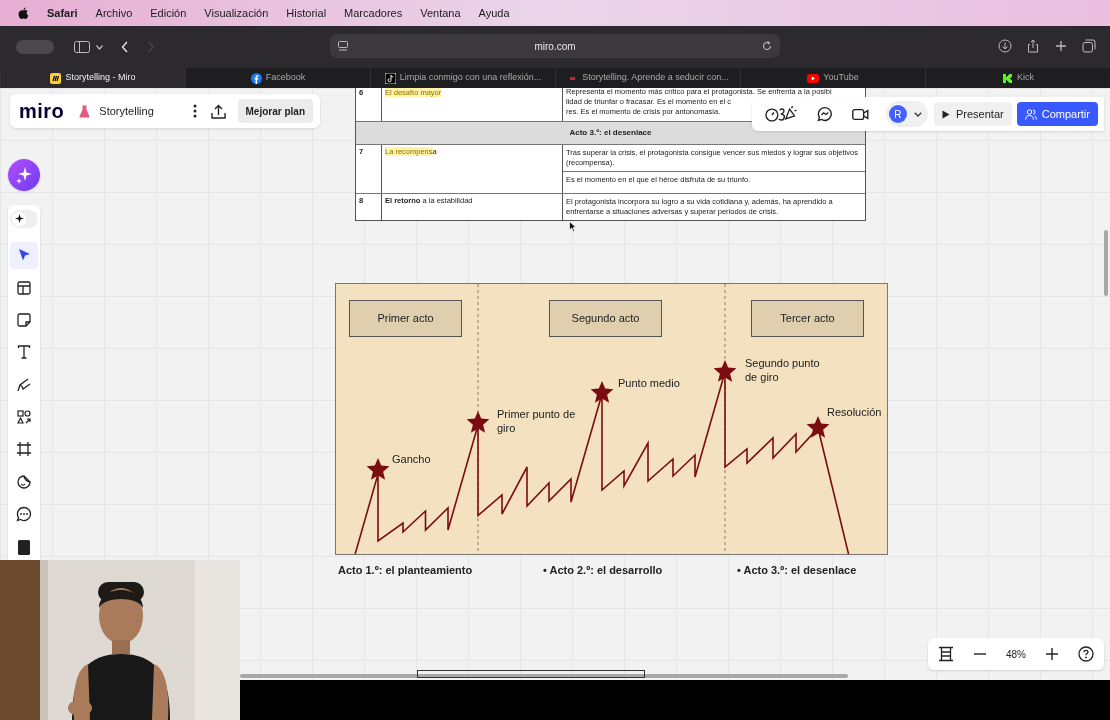 This screenshot has width=1110, height=720. Describe the element at coordinates (218, 111) in the screenshot. I see `upload-icon` at that location.